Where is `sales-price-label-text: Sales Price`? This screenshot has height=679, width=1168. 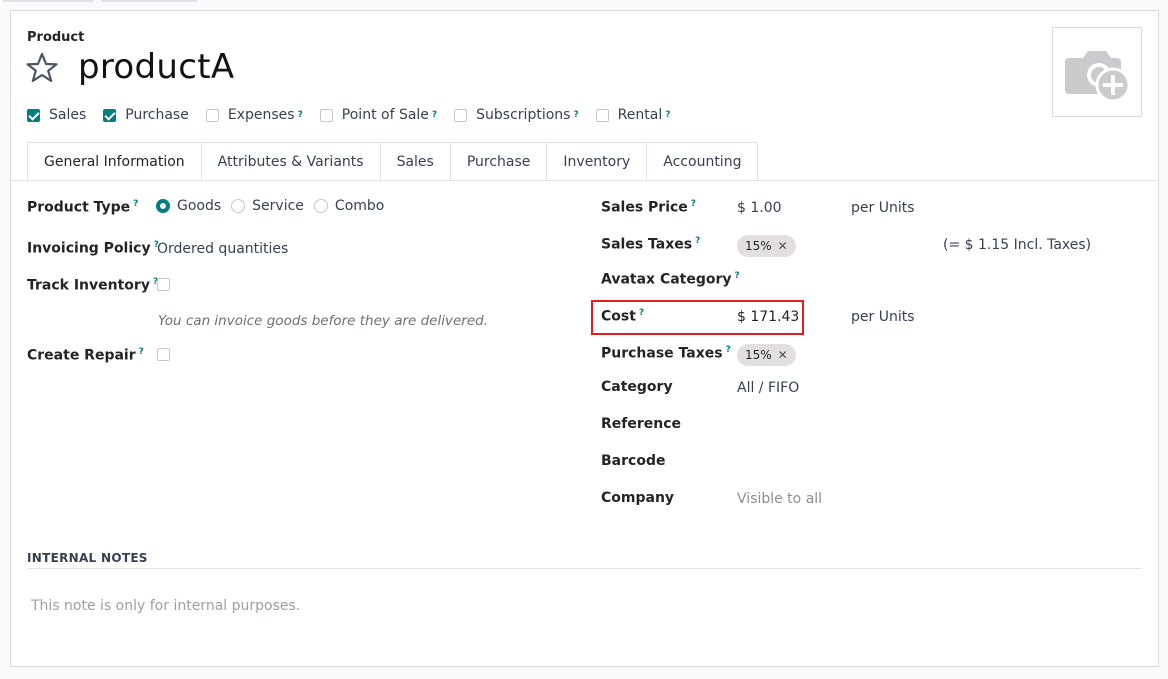
sales-price-label-text: Sales Price is located at coordinates (644, 207).